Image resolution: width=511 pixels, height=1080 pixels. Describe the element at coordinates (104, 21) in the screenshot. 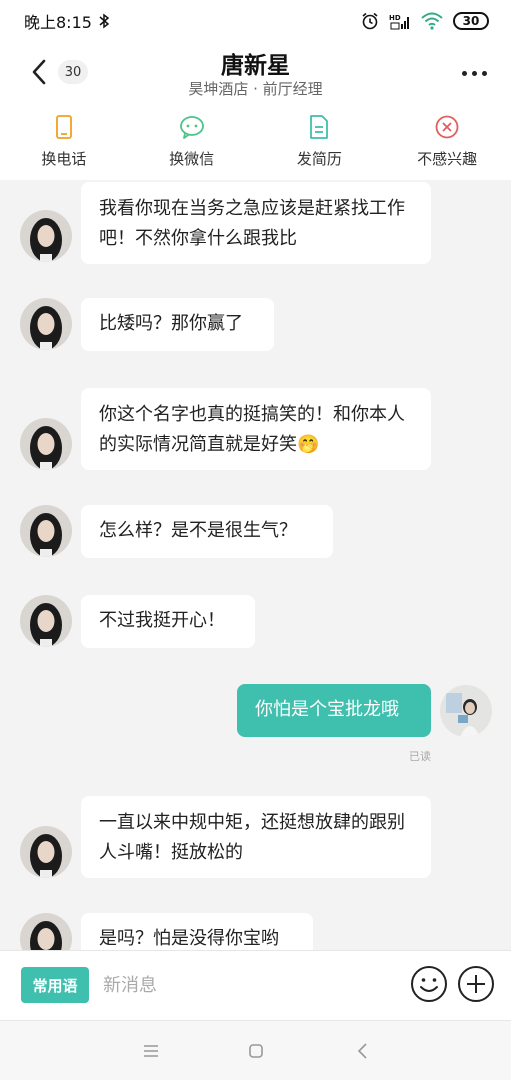

I see `bluetooth-icon` at that location.